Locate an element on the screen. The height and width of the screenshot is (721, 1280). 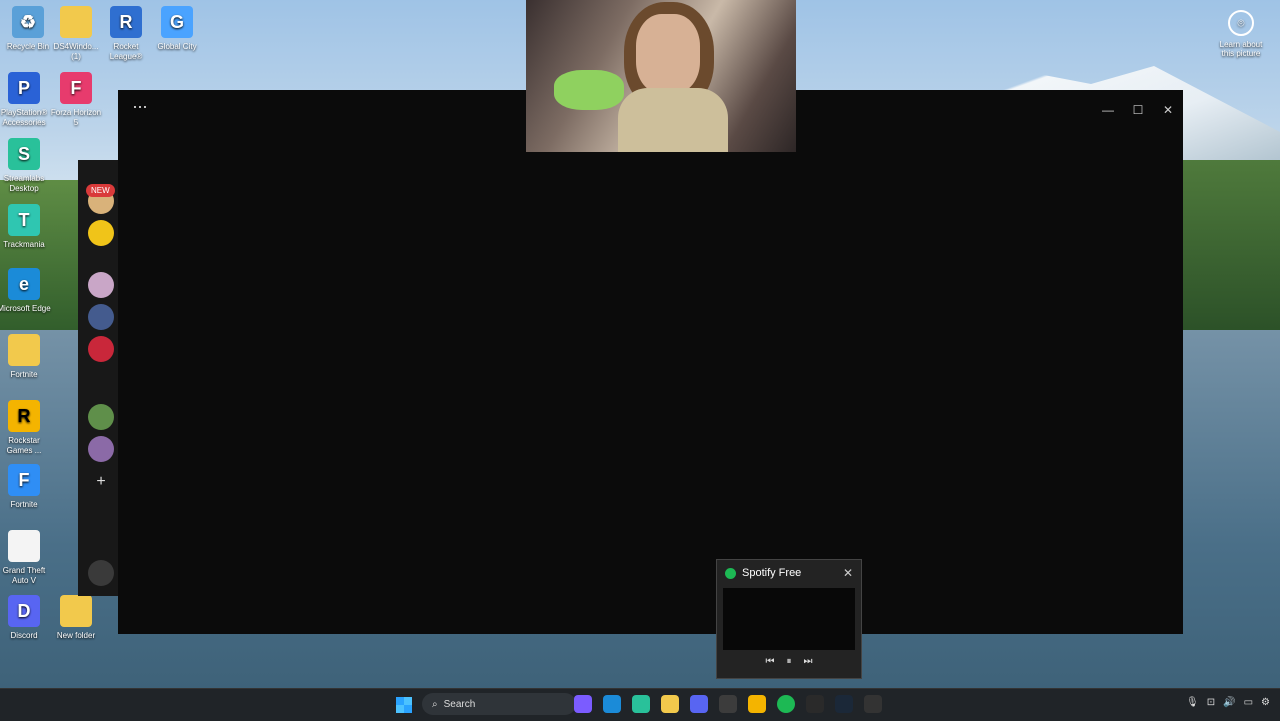
store-icon is located at coordinates (728, 704).